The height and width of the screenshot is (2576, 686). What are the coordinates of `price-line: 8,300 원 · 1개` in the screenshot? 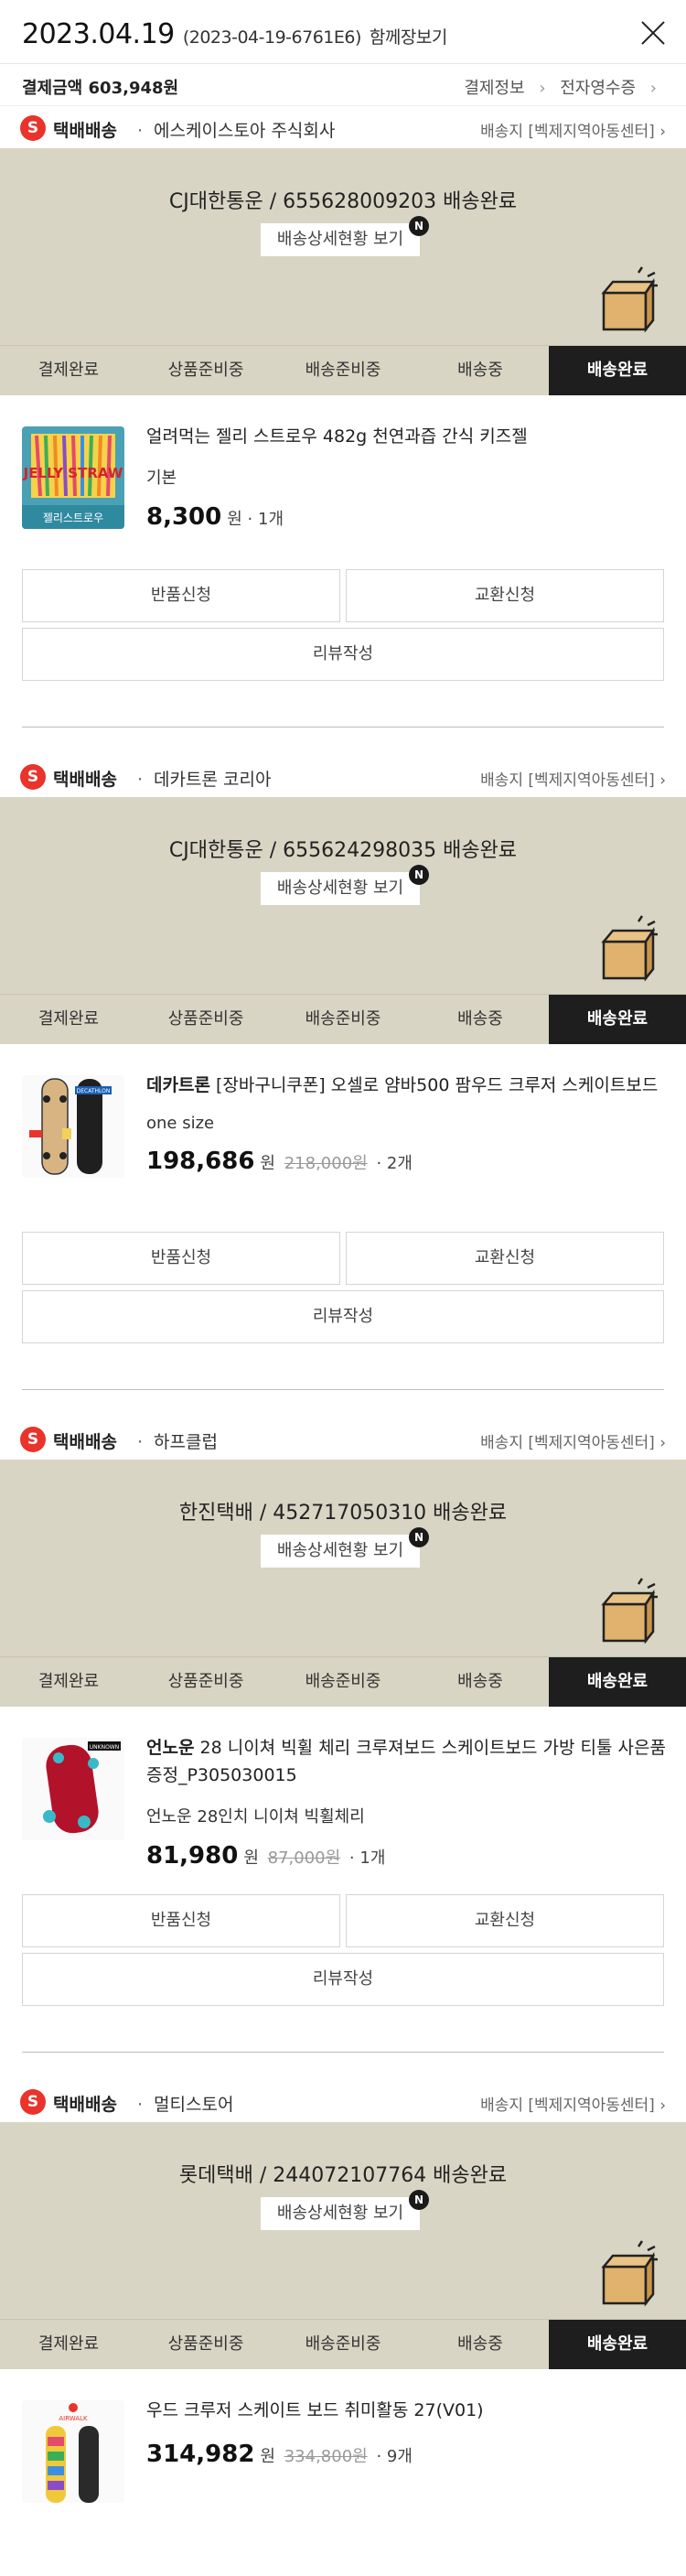 It's located at (406, 517).